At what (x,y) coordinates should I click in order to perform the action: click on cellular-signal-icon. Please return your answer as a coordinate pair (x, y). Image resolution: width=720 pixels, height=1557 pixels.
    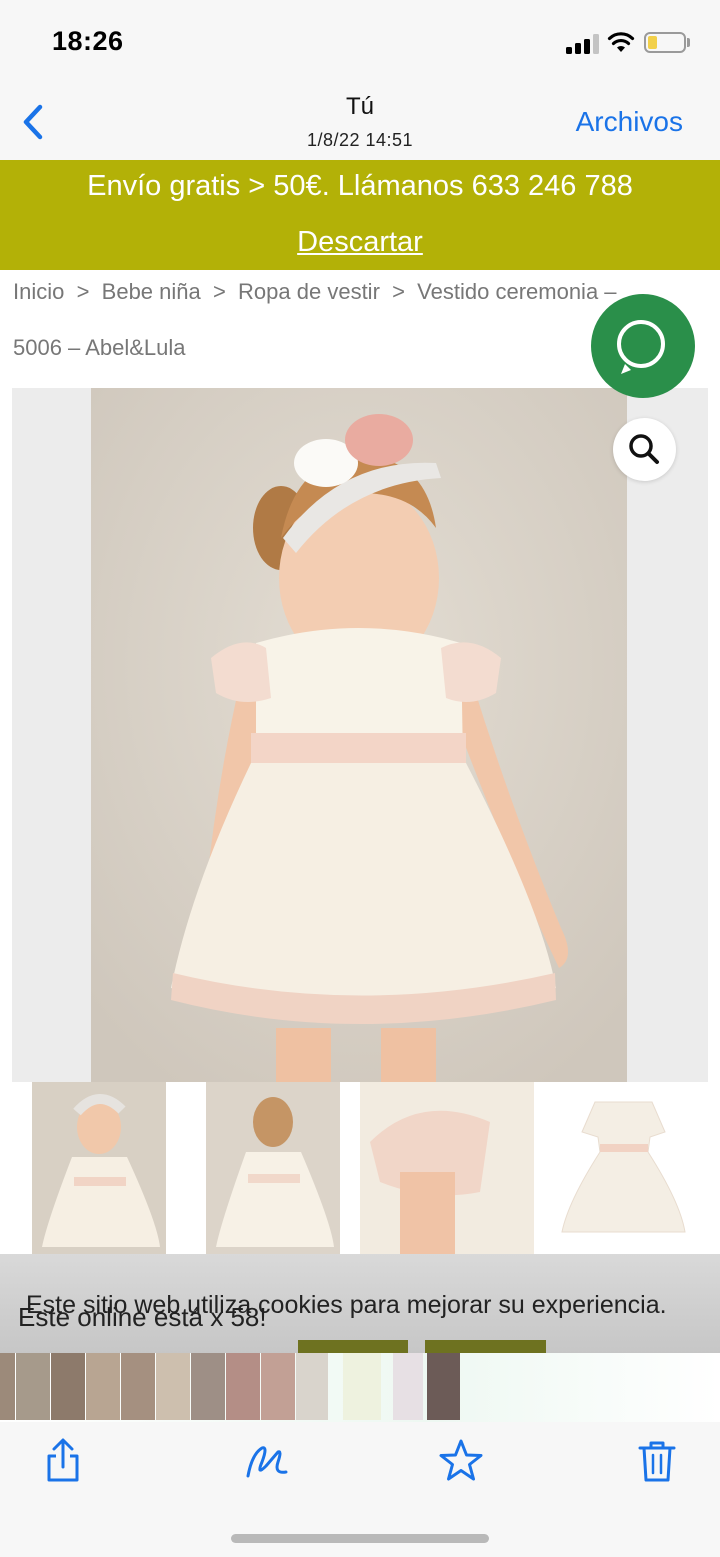
    Looking at the image, I should click on (584, 44).